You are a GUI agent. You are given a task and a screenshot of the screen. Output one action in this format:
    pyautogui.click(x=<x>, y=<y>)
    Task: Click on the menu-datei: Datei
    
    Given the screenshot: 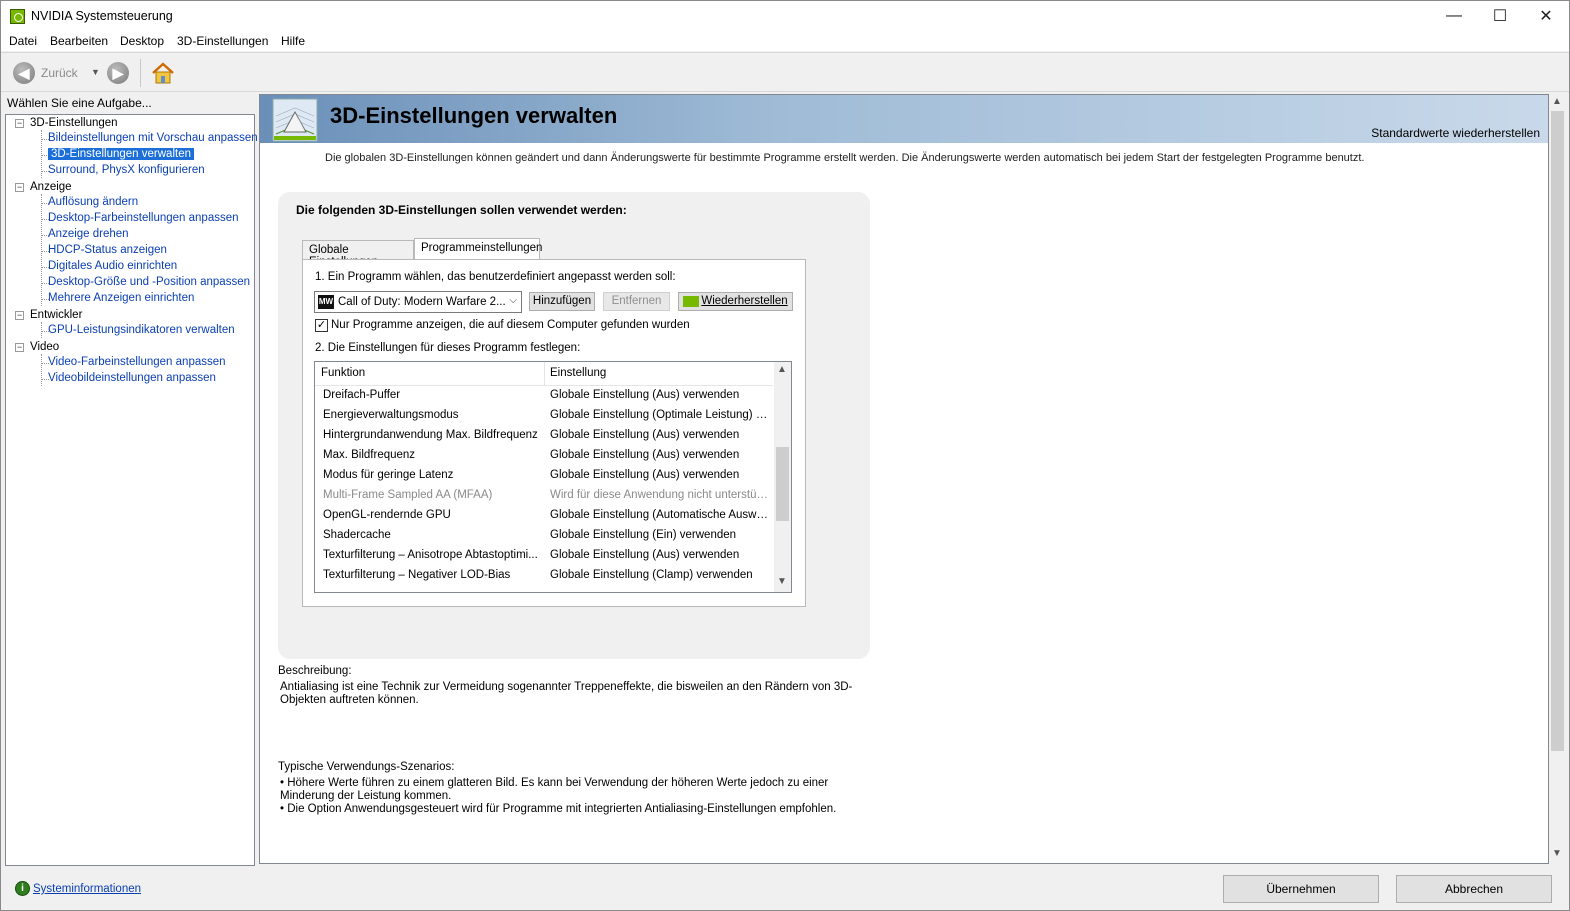 What is the action you would take?
    pyautogui.click(x=23, y=41)
    